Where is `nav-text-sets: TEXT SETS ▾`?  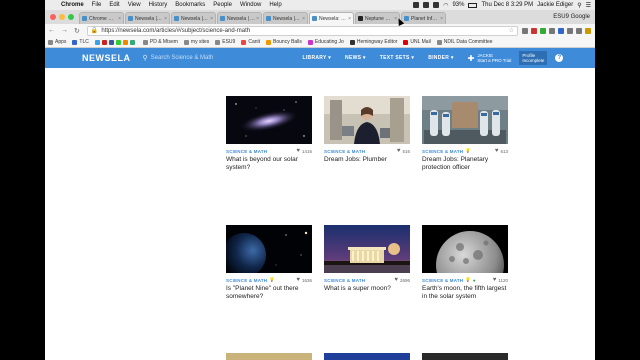 nav-text-sets: TEXT SETS ▾ is located at coordinates (397, 58).